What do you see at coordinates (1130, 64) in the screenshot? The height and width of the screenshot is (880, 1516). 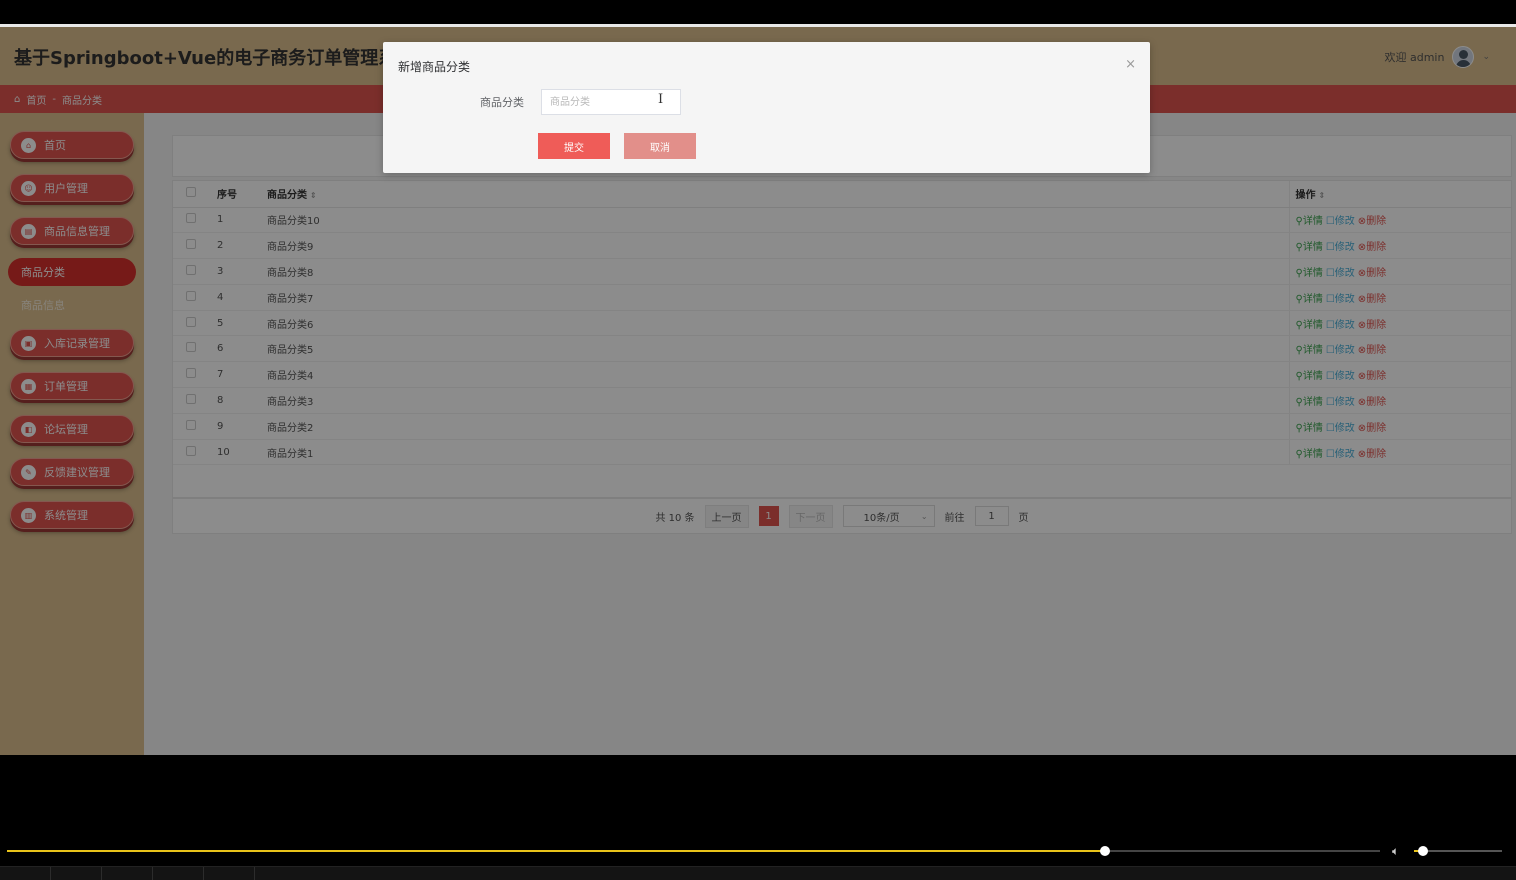 I see `close-icon: ×` at bounding box center [1130, 64].